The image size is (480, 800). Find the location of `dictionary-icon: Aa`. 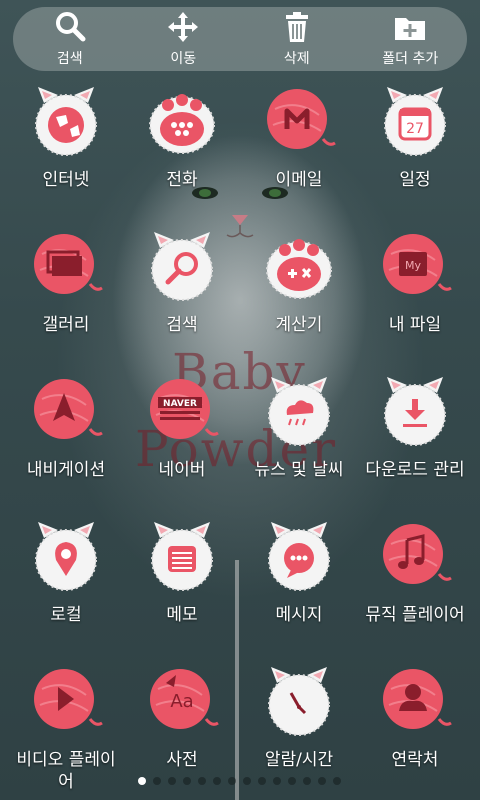

dictionary-icon: Aa is located at coordinates (184, 699).